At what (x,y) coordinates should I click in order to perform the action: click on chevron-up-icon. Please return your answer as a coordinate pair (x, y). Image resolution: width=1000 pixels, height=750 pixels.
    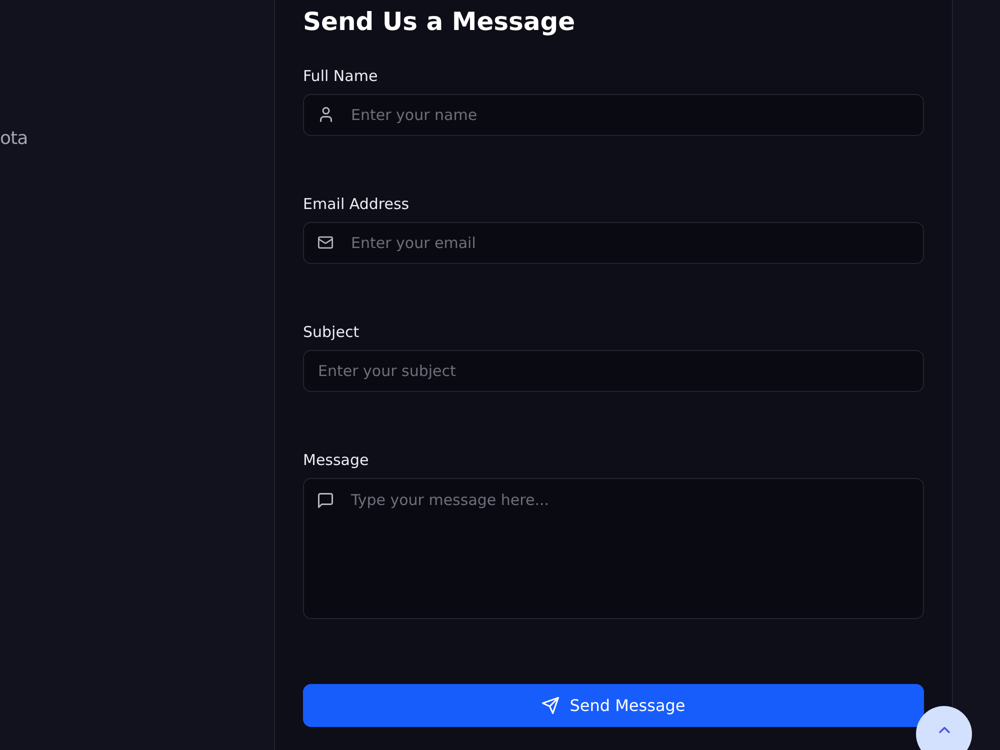
    Looking at the image, I should click on (944, 730).